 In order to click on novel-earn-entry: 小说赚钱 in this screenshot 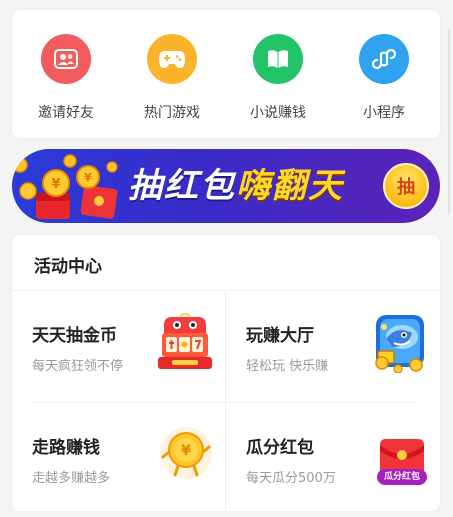, I will do `click(278, 84)`.